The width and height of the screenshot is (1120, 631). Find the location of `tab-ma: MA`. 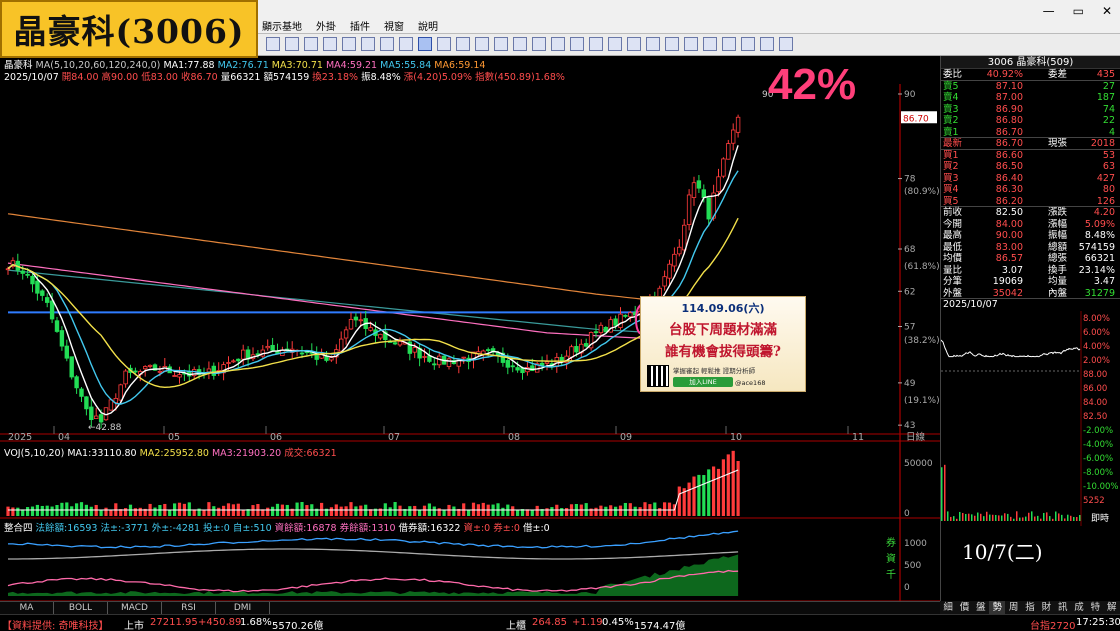

tab-ma: MA is located at coordinates (27, 608).